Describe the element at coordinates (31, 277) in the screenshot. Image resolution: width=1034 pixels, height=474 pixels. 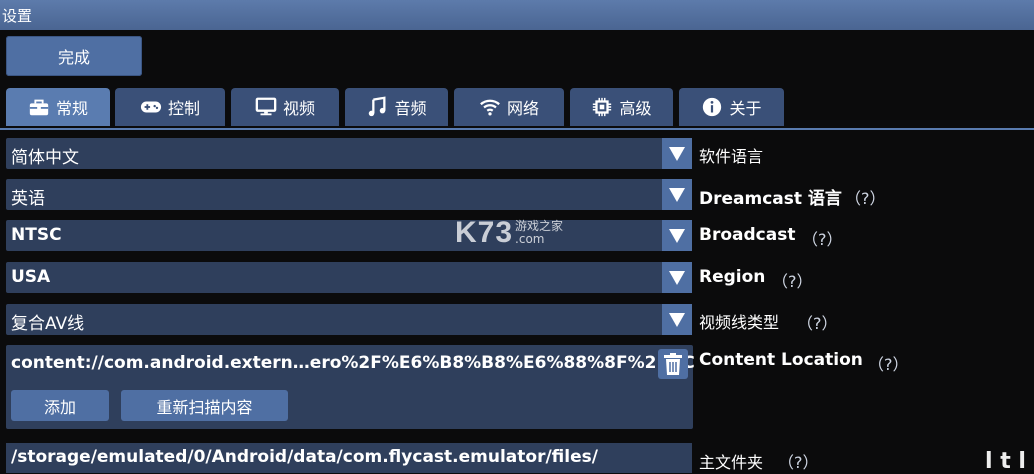
I see `combo-value: USA` at that location.